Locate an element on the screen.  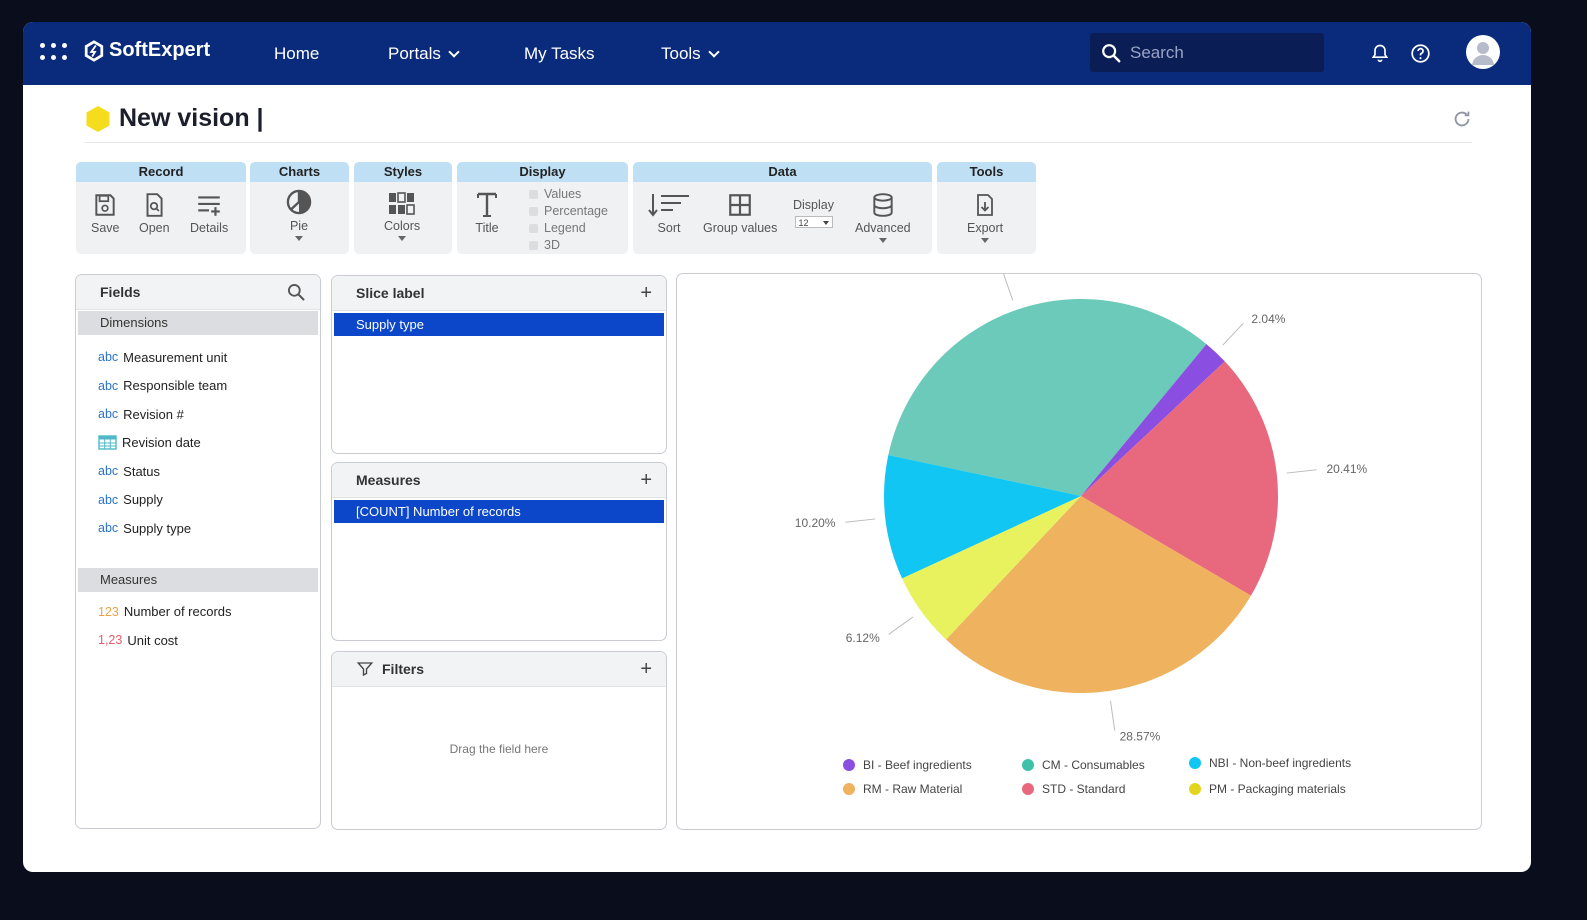
open-button: Open is located at coordinates (154, 213).